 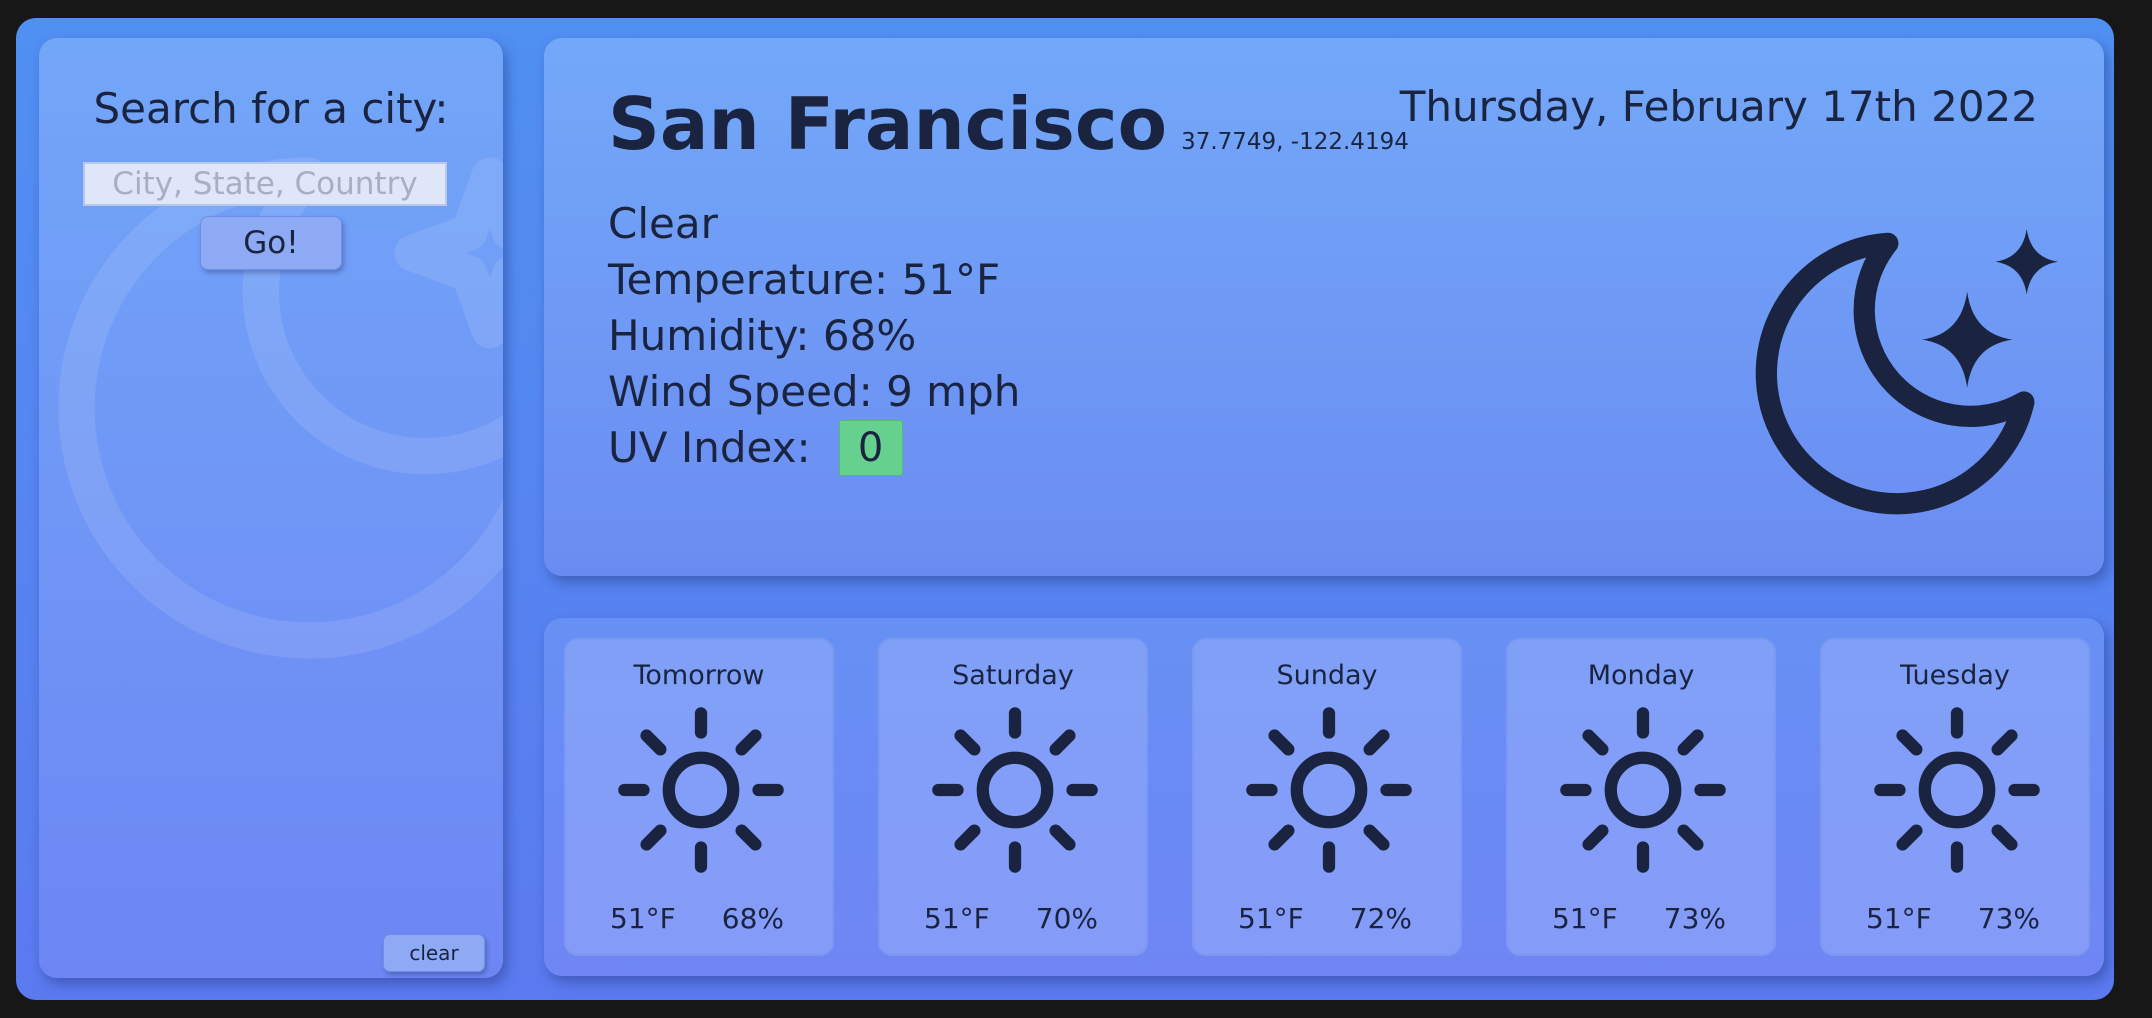 I want to click on forecast-card: Tuesday 51°F 73%, so click(x=1955, y=797).